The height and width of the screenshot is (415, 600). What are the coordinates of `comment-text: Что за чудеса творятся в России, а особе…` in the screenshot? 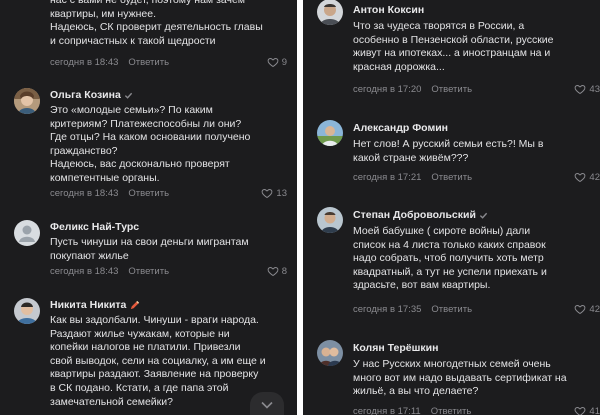 It's located at (453, 46).